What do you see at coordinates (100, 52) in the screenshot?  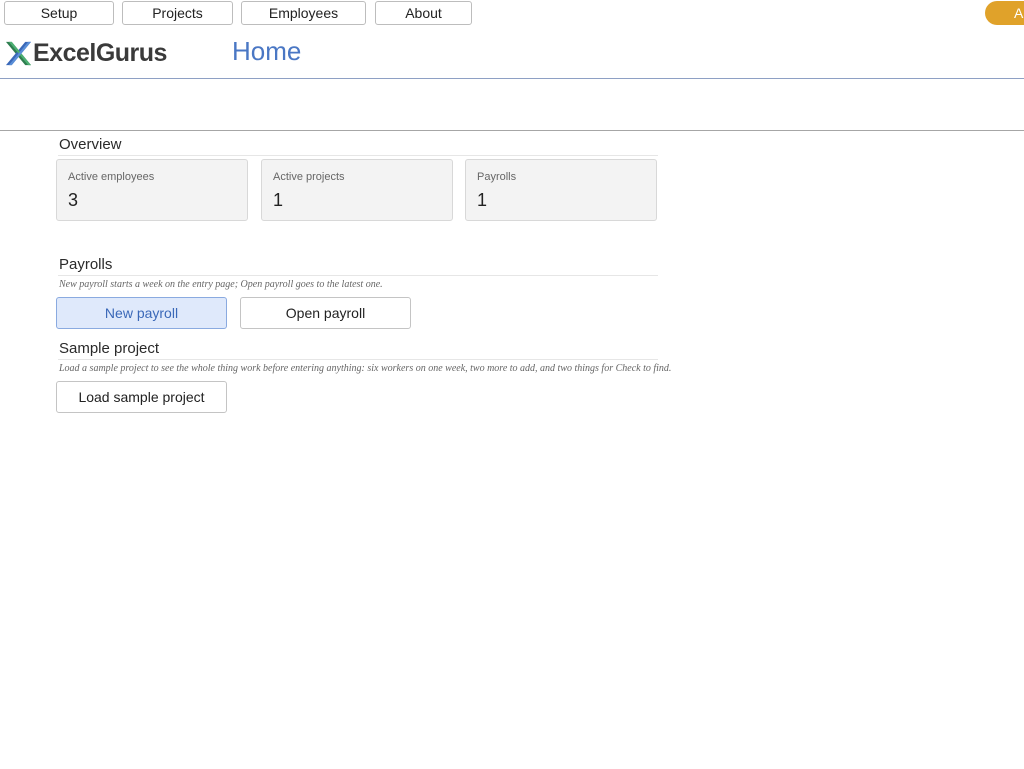 I see `brand-name: ExcelGurus` at bounding box center [100, 52].